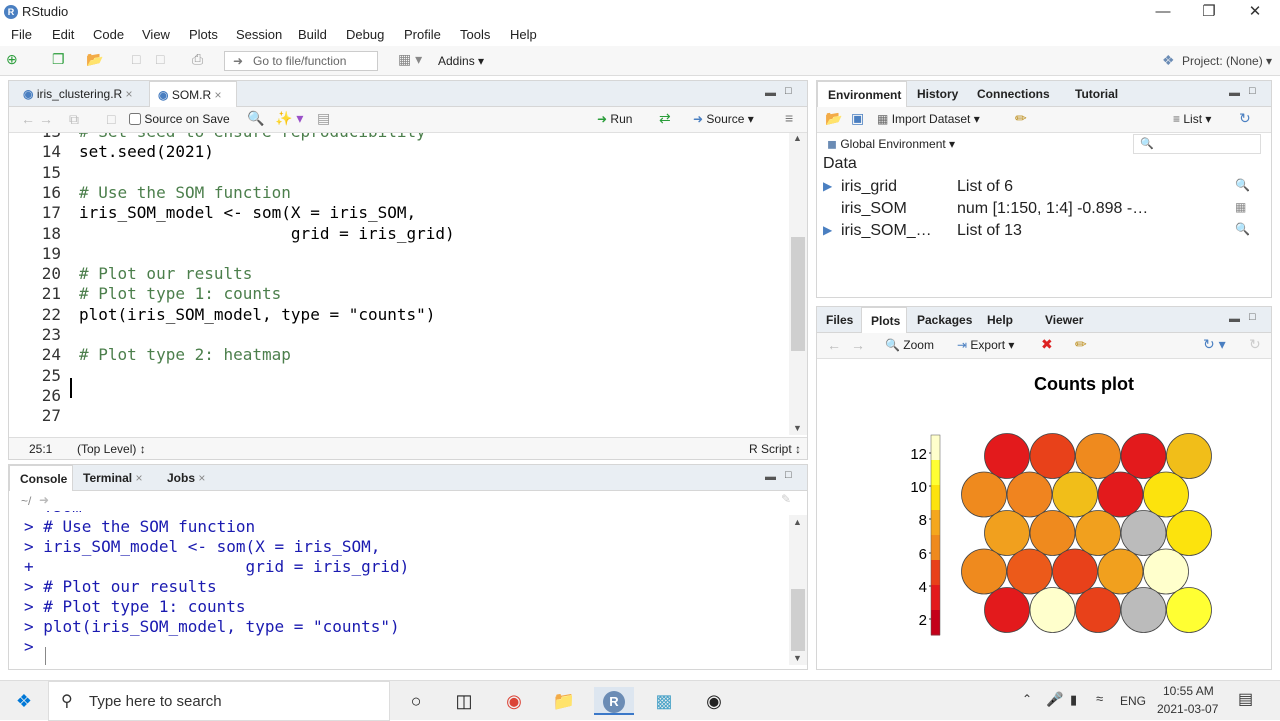 Image resolution: width=1280 pixels, height=721 pixels. What do you see at coordinates (160, 59) in the screenshot?
I see `save-all-icon: □` at bounding box center [160, 59].